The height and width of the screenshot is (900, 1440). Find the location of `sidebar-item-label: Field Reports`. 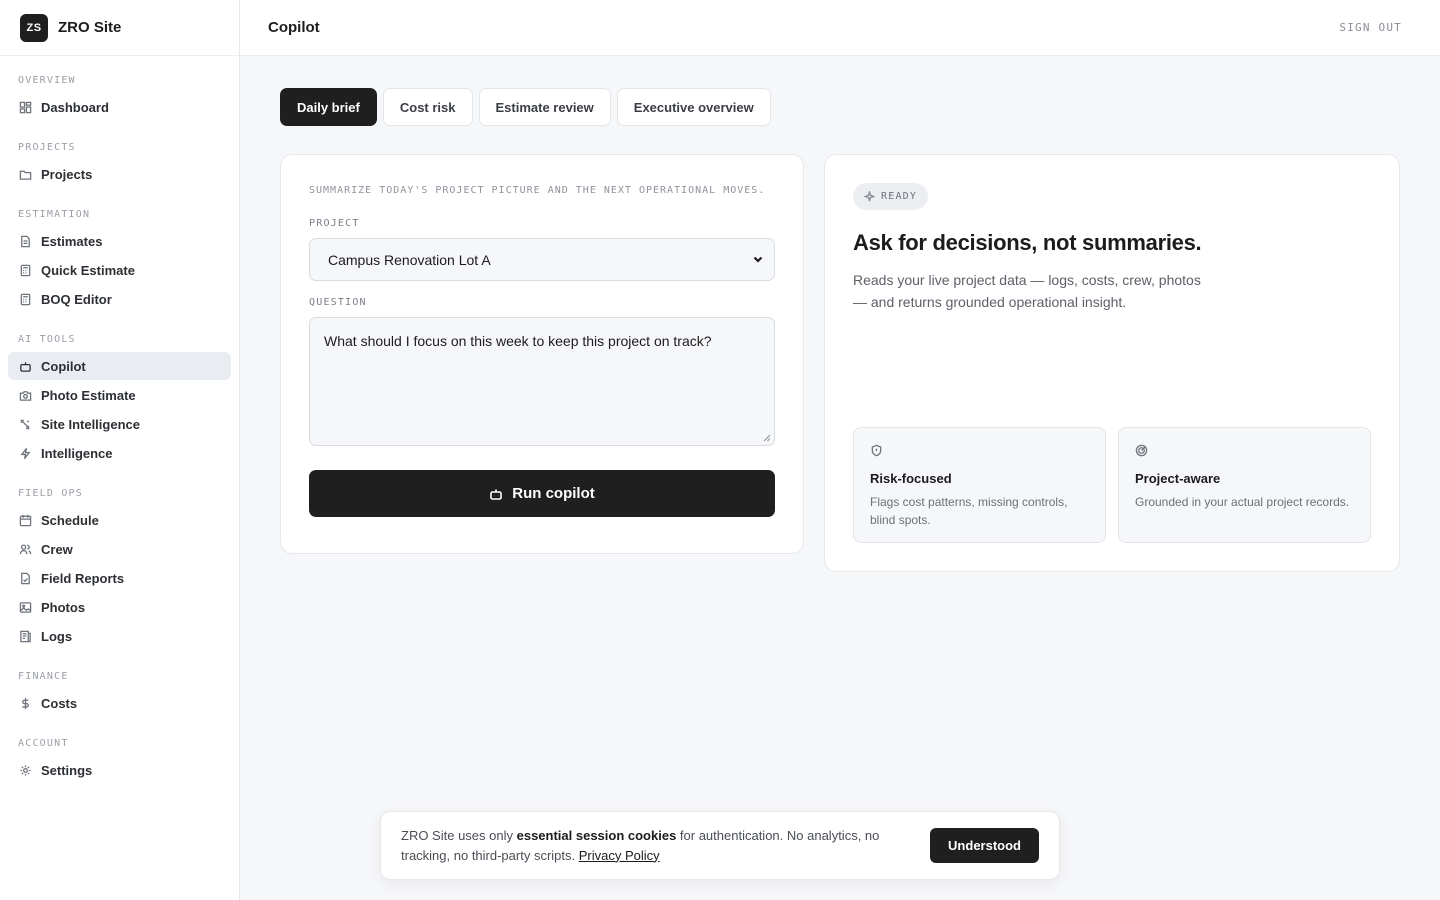

sidebar-item-label: Field Reports is located at coordinates (83, 578).